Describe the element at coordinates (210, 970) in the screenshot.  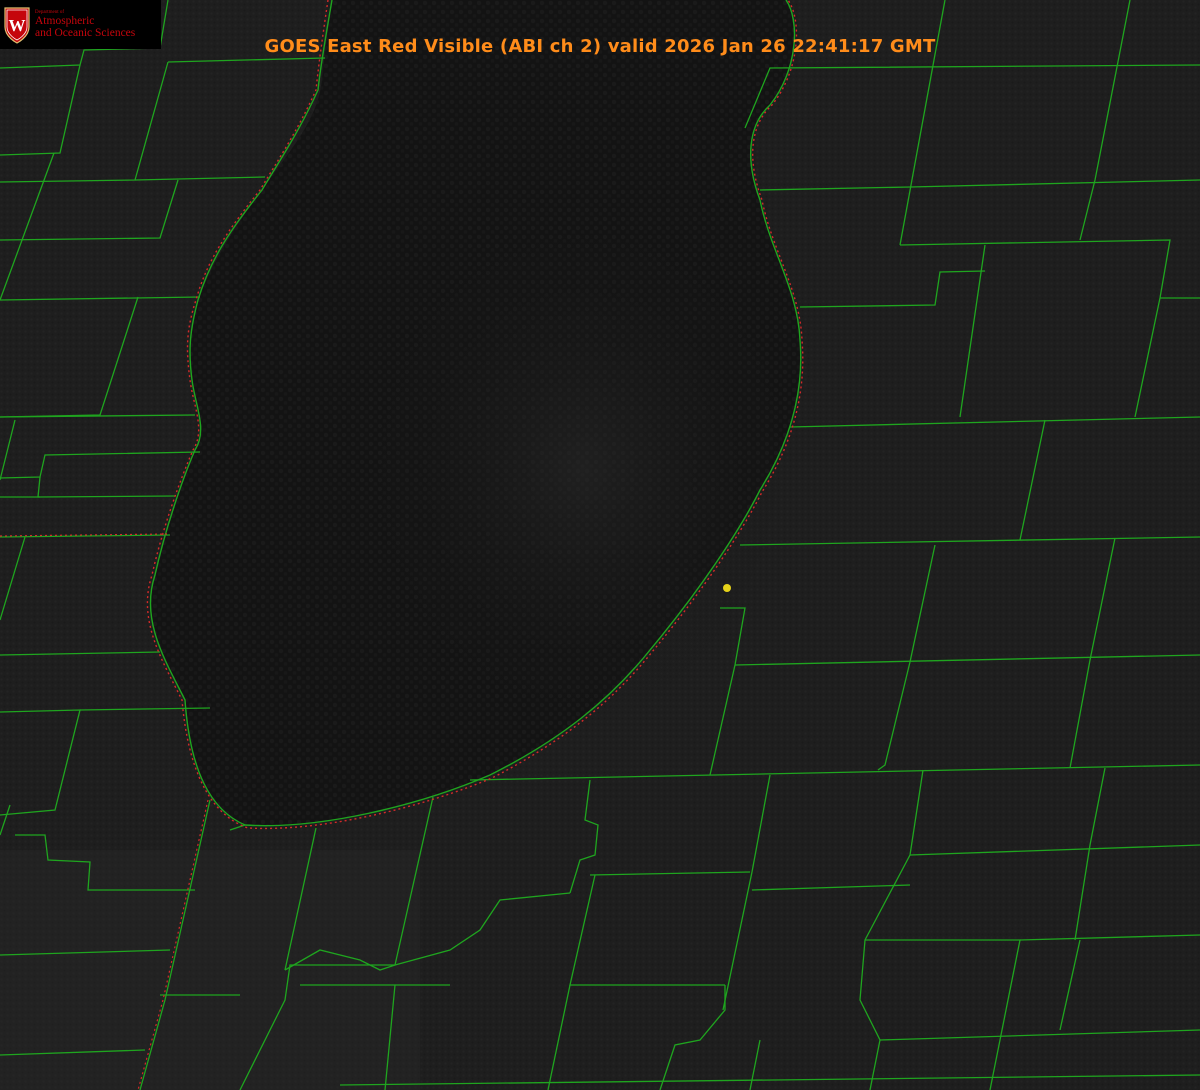
I see `land-haze-west` at that location.